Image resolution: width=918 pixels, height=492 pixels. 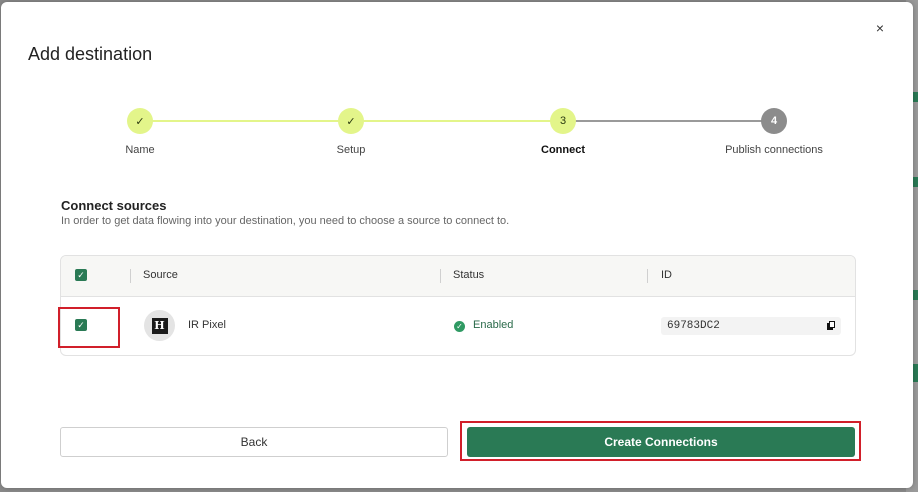 What do you see at coordinates (831, 325) in the screenshot?
I see `copy-icon` at bounding box center [831, 325].